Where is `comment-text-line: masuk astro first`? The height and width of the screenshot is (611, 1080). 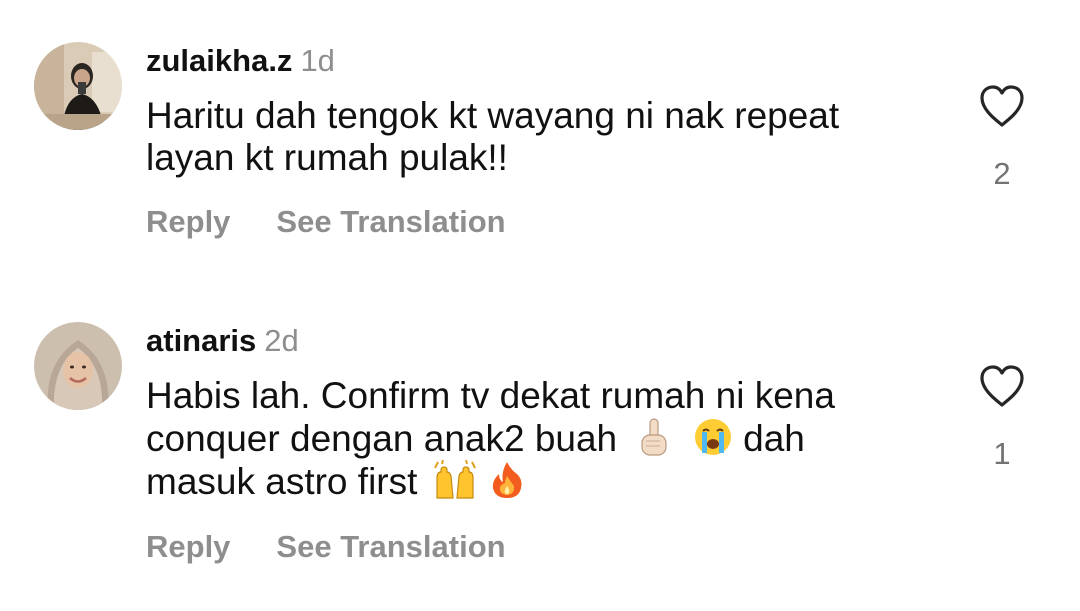
comment-text-line: masuk astro first is located at coordinates (541, 481).